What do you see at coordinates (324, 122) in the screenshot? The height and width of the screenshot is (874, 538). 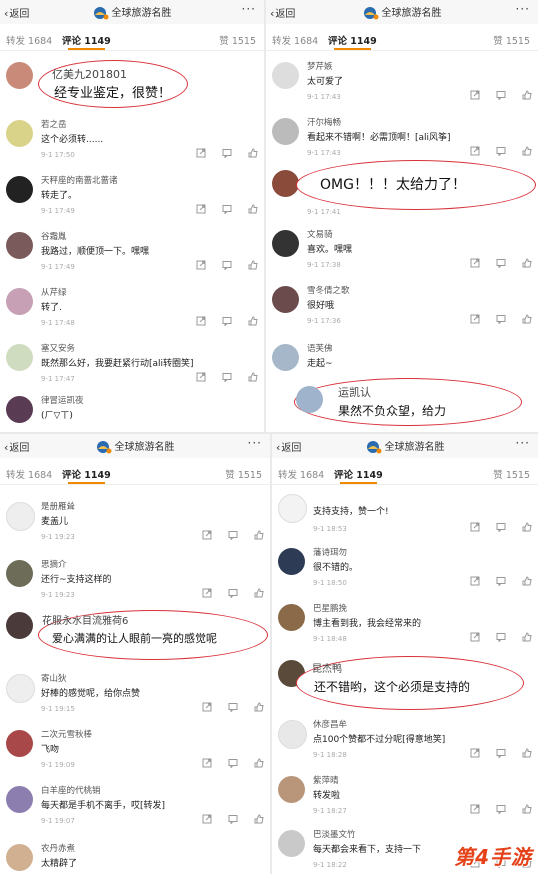 I see `comment-author: 汗尔梅畅` at bounding box center [324, 122].